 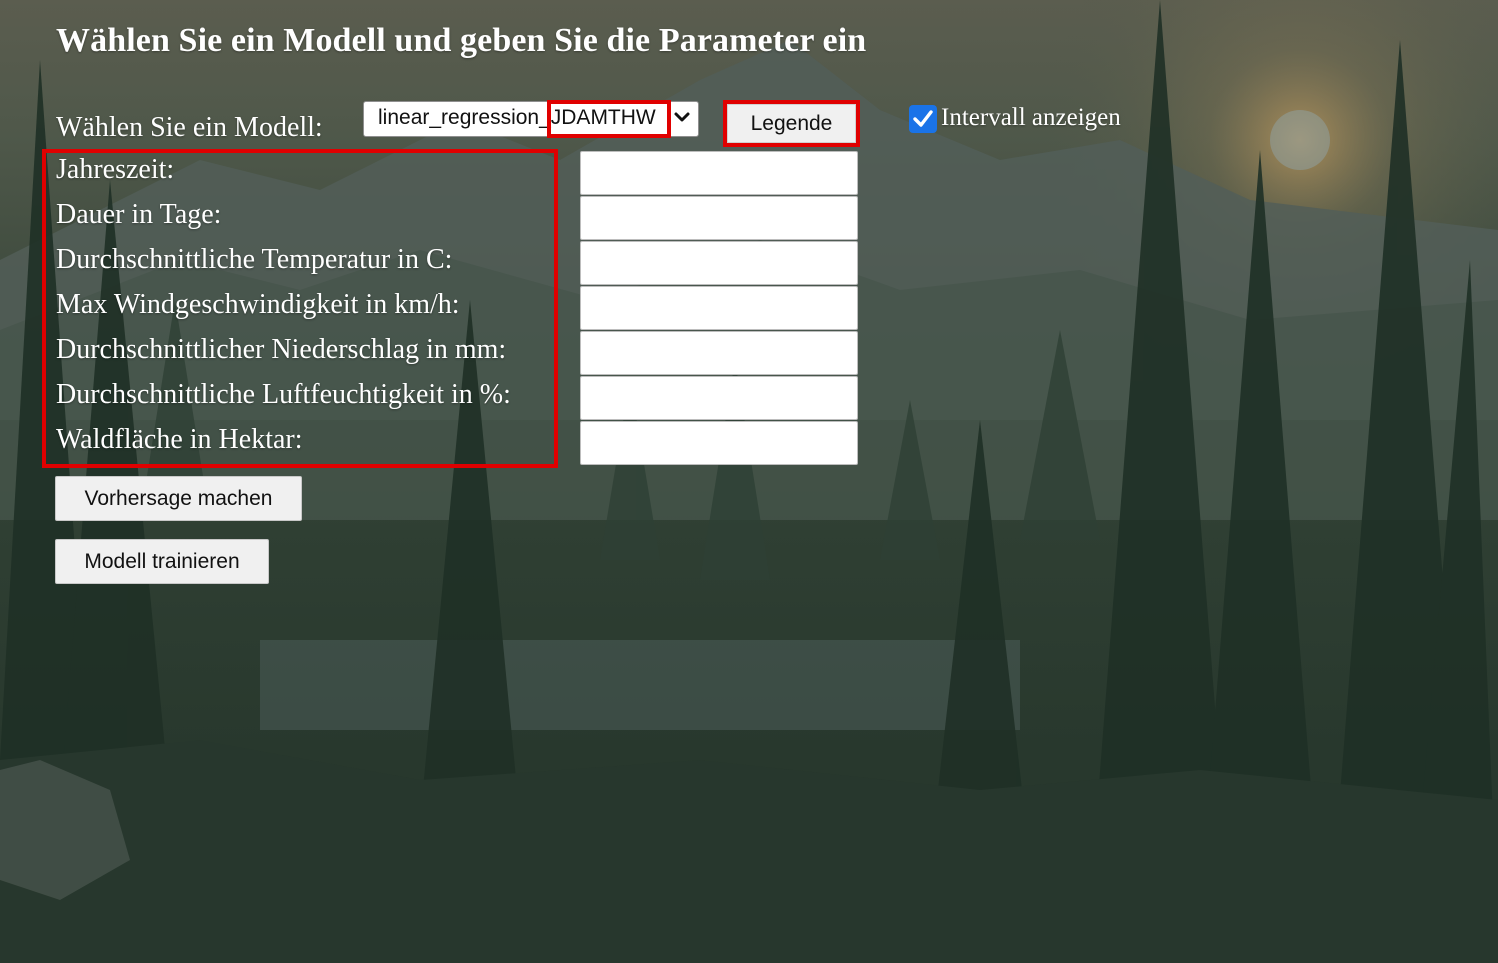 I want to click on chevron-down-icon, so click(x=682, y=117).